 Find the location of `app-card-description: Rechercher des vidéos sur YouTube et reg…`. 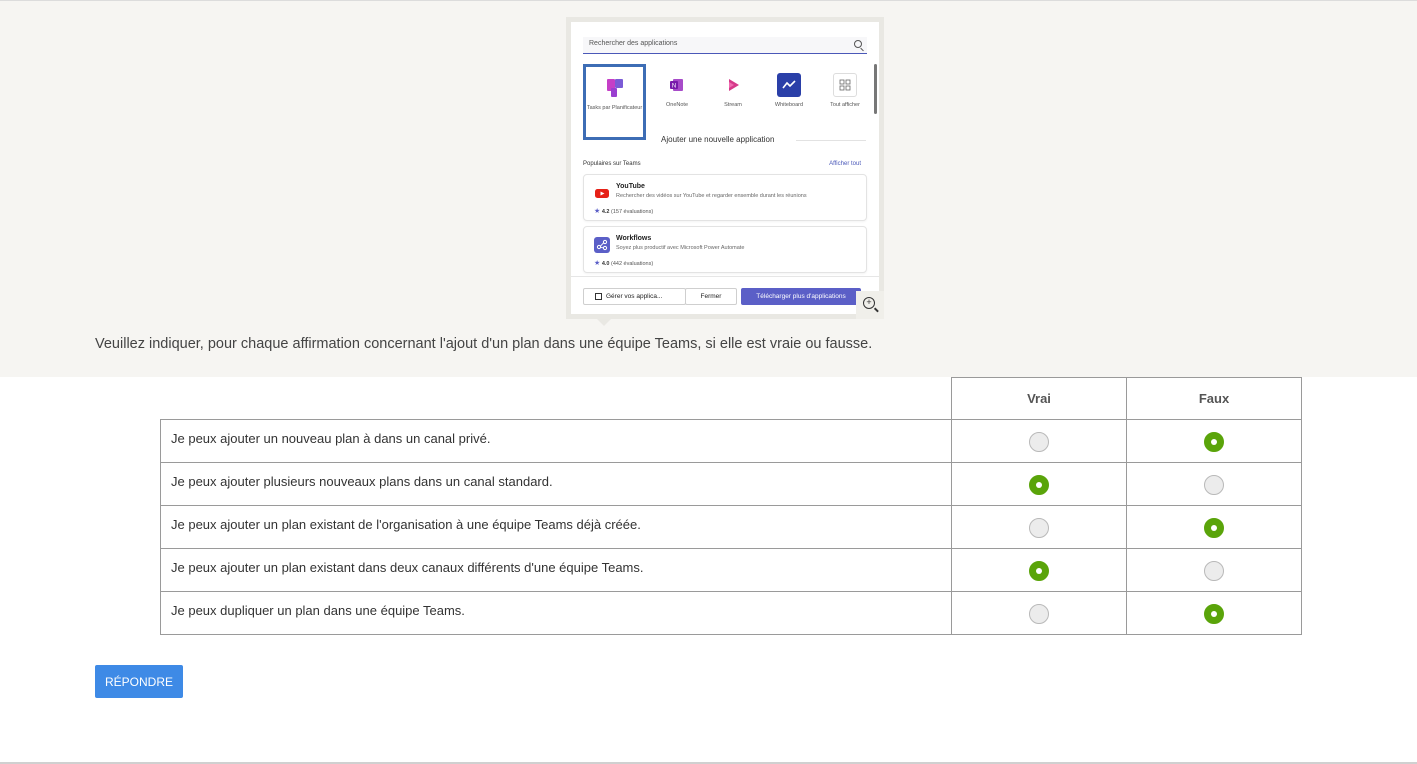

app-card-description: Rechercher des vidéos sur YouTube et reg… is located at coordinates (711, 196).